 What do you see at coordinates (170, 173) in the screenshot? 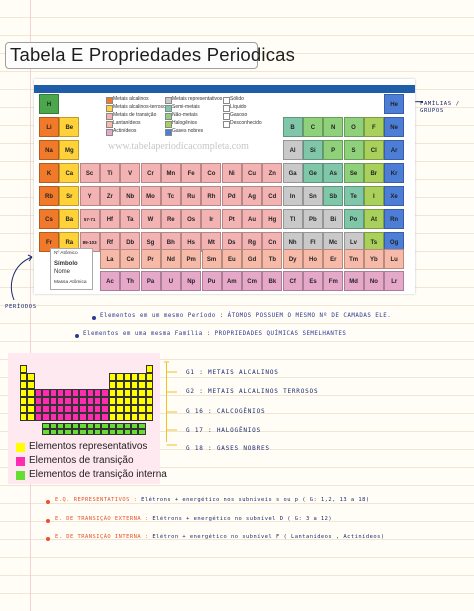
I see `element-cell: Mn` at bounding box center [170, 173].